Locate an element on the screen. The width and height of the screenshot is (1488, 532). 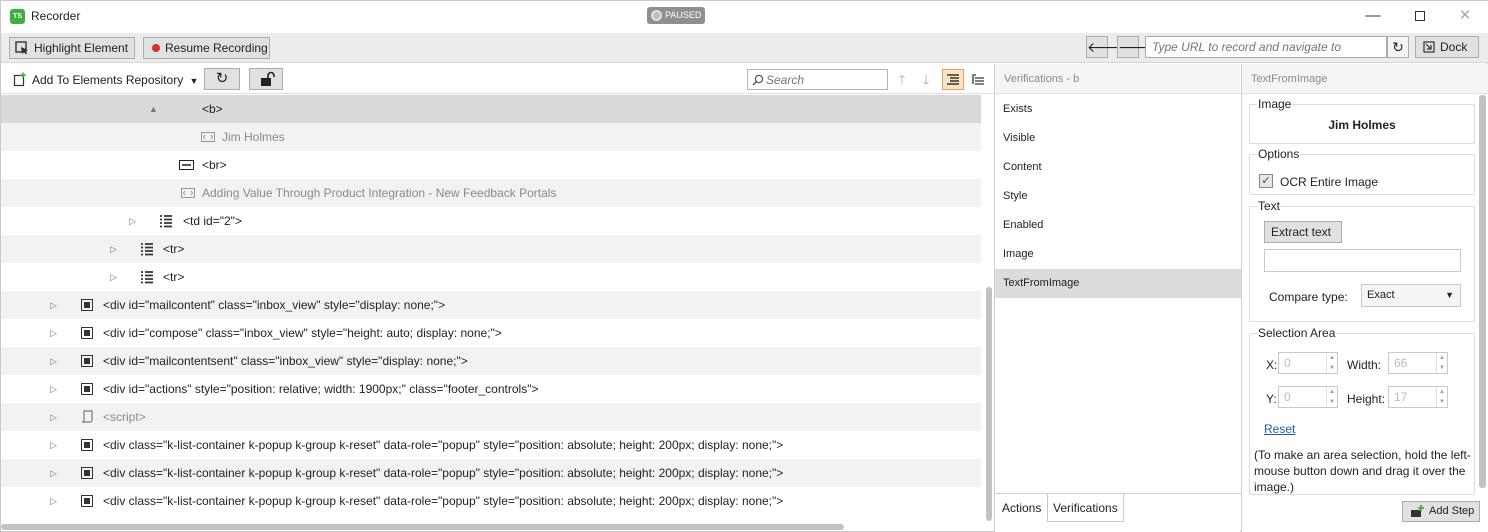
x-label: X: is located at coordinates (1272, 365).